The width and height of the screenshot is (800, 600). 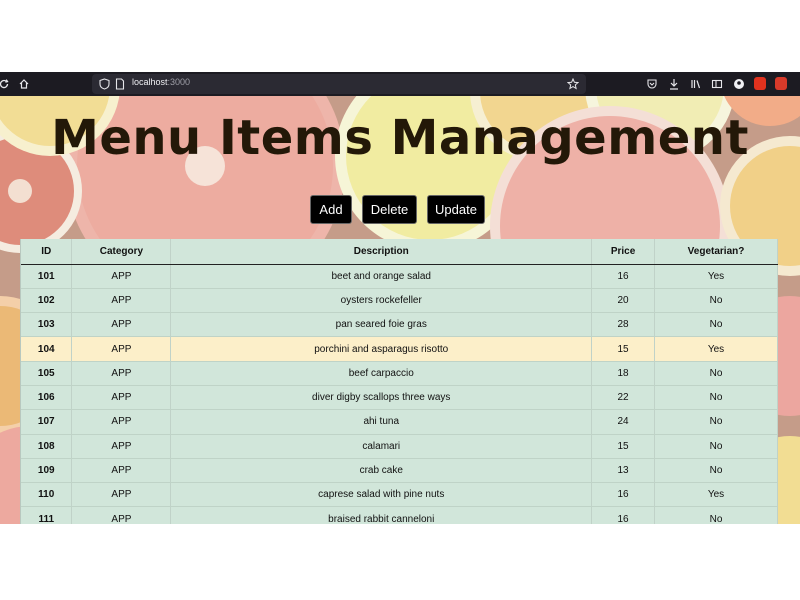 What do you see at coordinates (381, 373) in the screenshot?
I see `cell-description: beef carpaccio` at bounding box center [381, 373].